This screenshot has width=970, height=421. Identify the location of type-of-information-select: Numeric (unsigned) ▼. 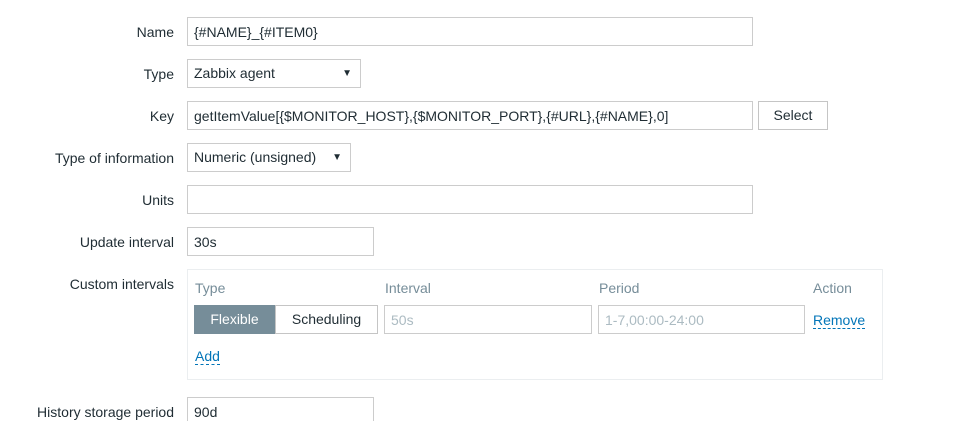
(269, 157).